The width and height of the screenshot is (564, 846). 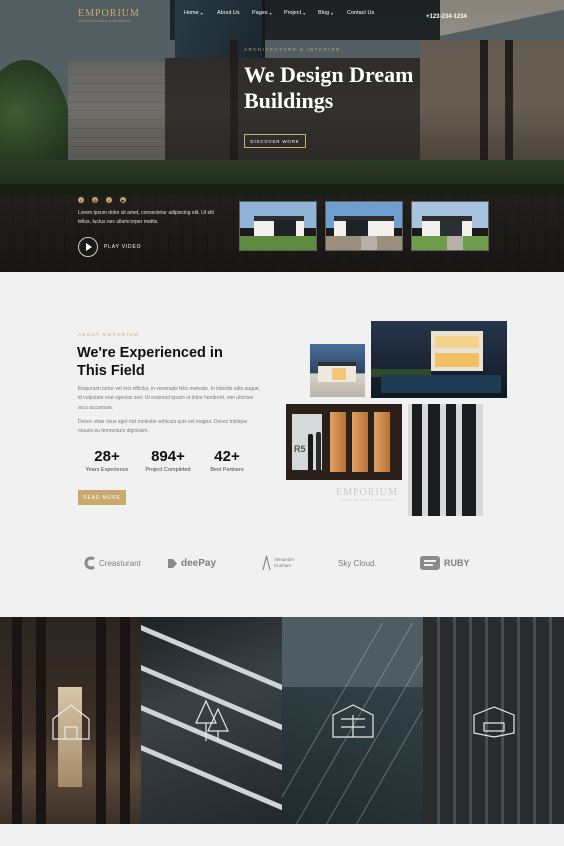 I want to click on building-outline-icon, so click(x=352, y=720).